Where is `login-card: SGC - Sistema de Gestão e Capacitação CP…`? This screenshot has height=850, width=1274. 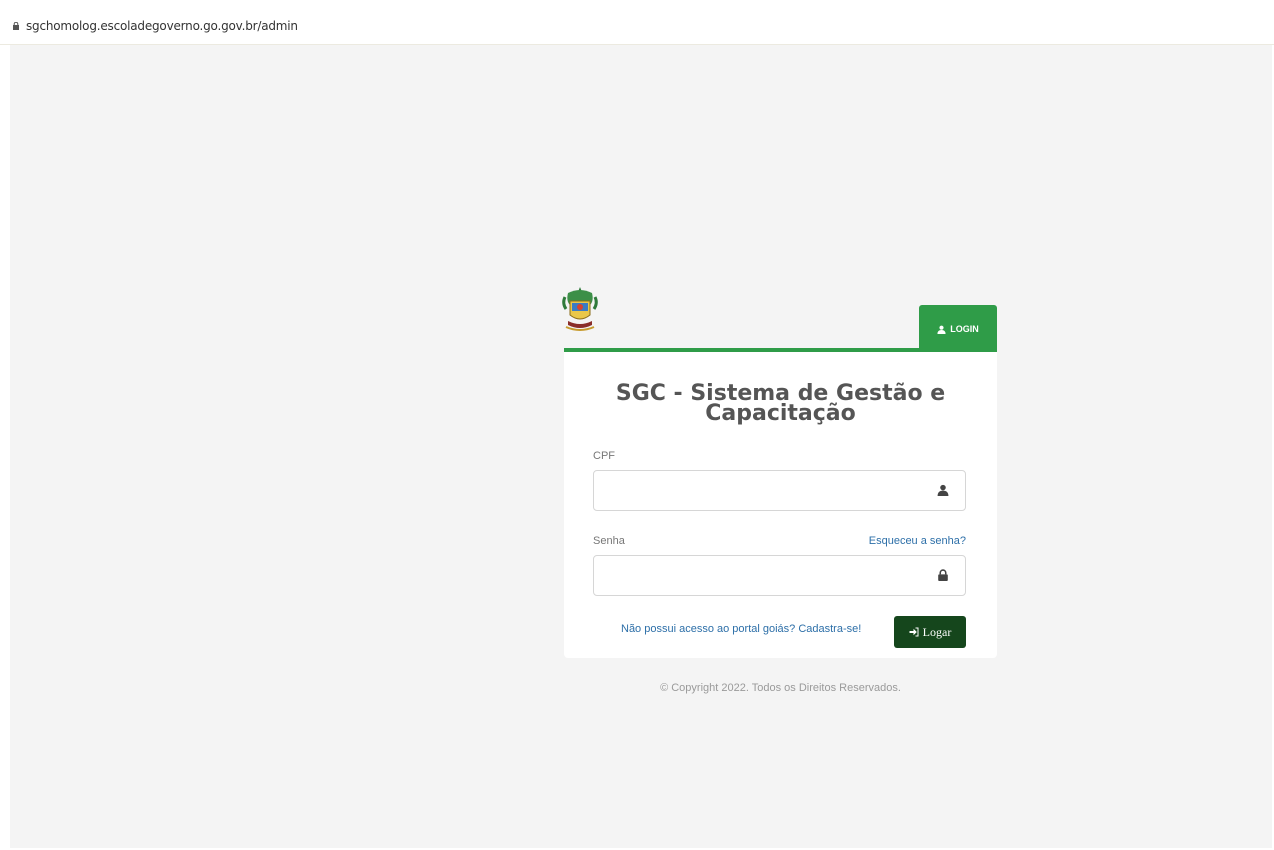 login-card: SGC - Sistema de Gestão e Capacitação CP… is located at coordinates (780, 503).